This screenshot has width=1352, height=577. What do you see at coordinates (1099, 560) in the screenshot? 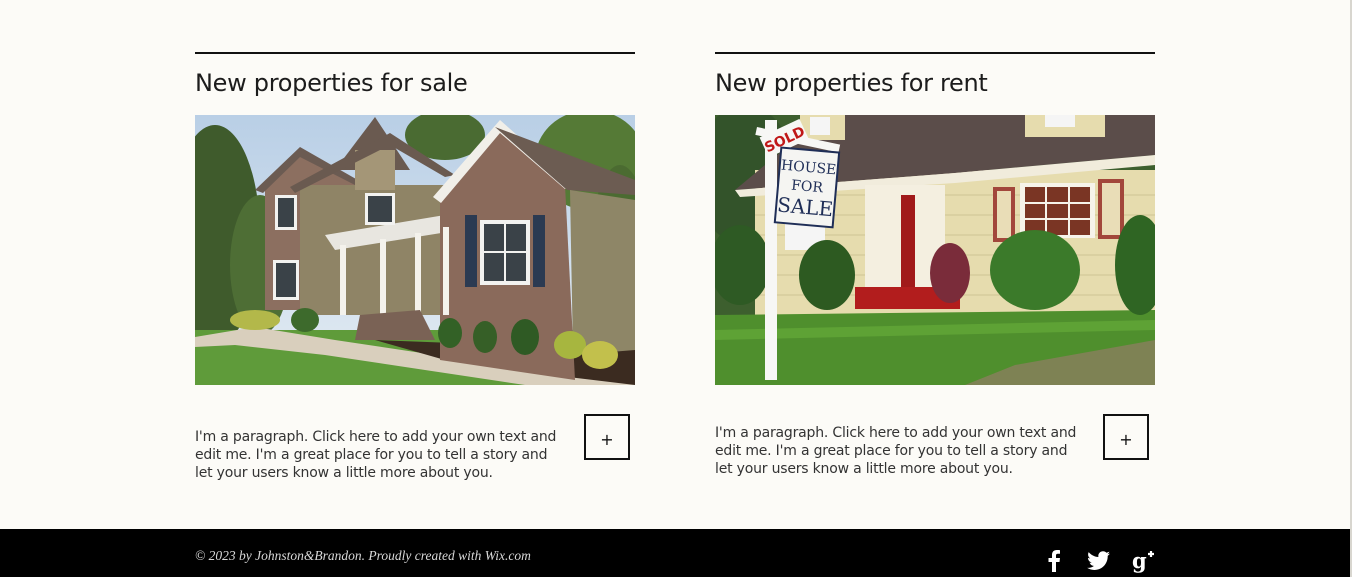
I see `twitter-icon` at bounding box center [1099, 560].